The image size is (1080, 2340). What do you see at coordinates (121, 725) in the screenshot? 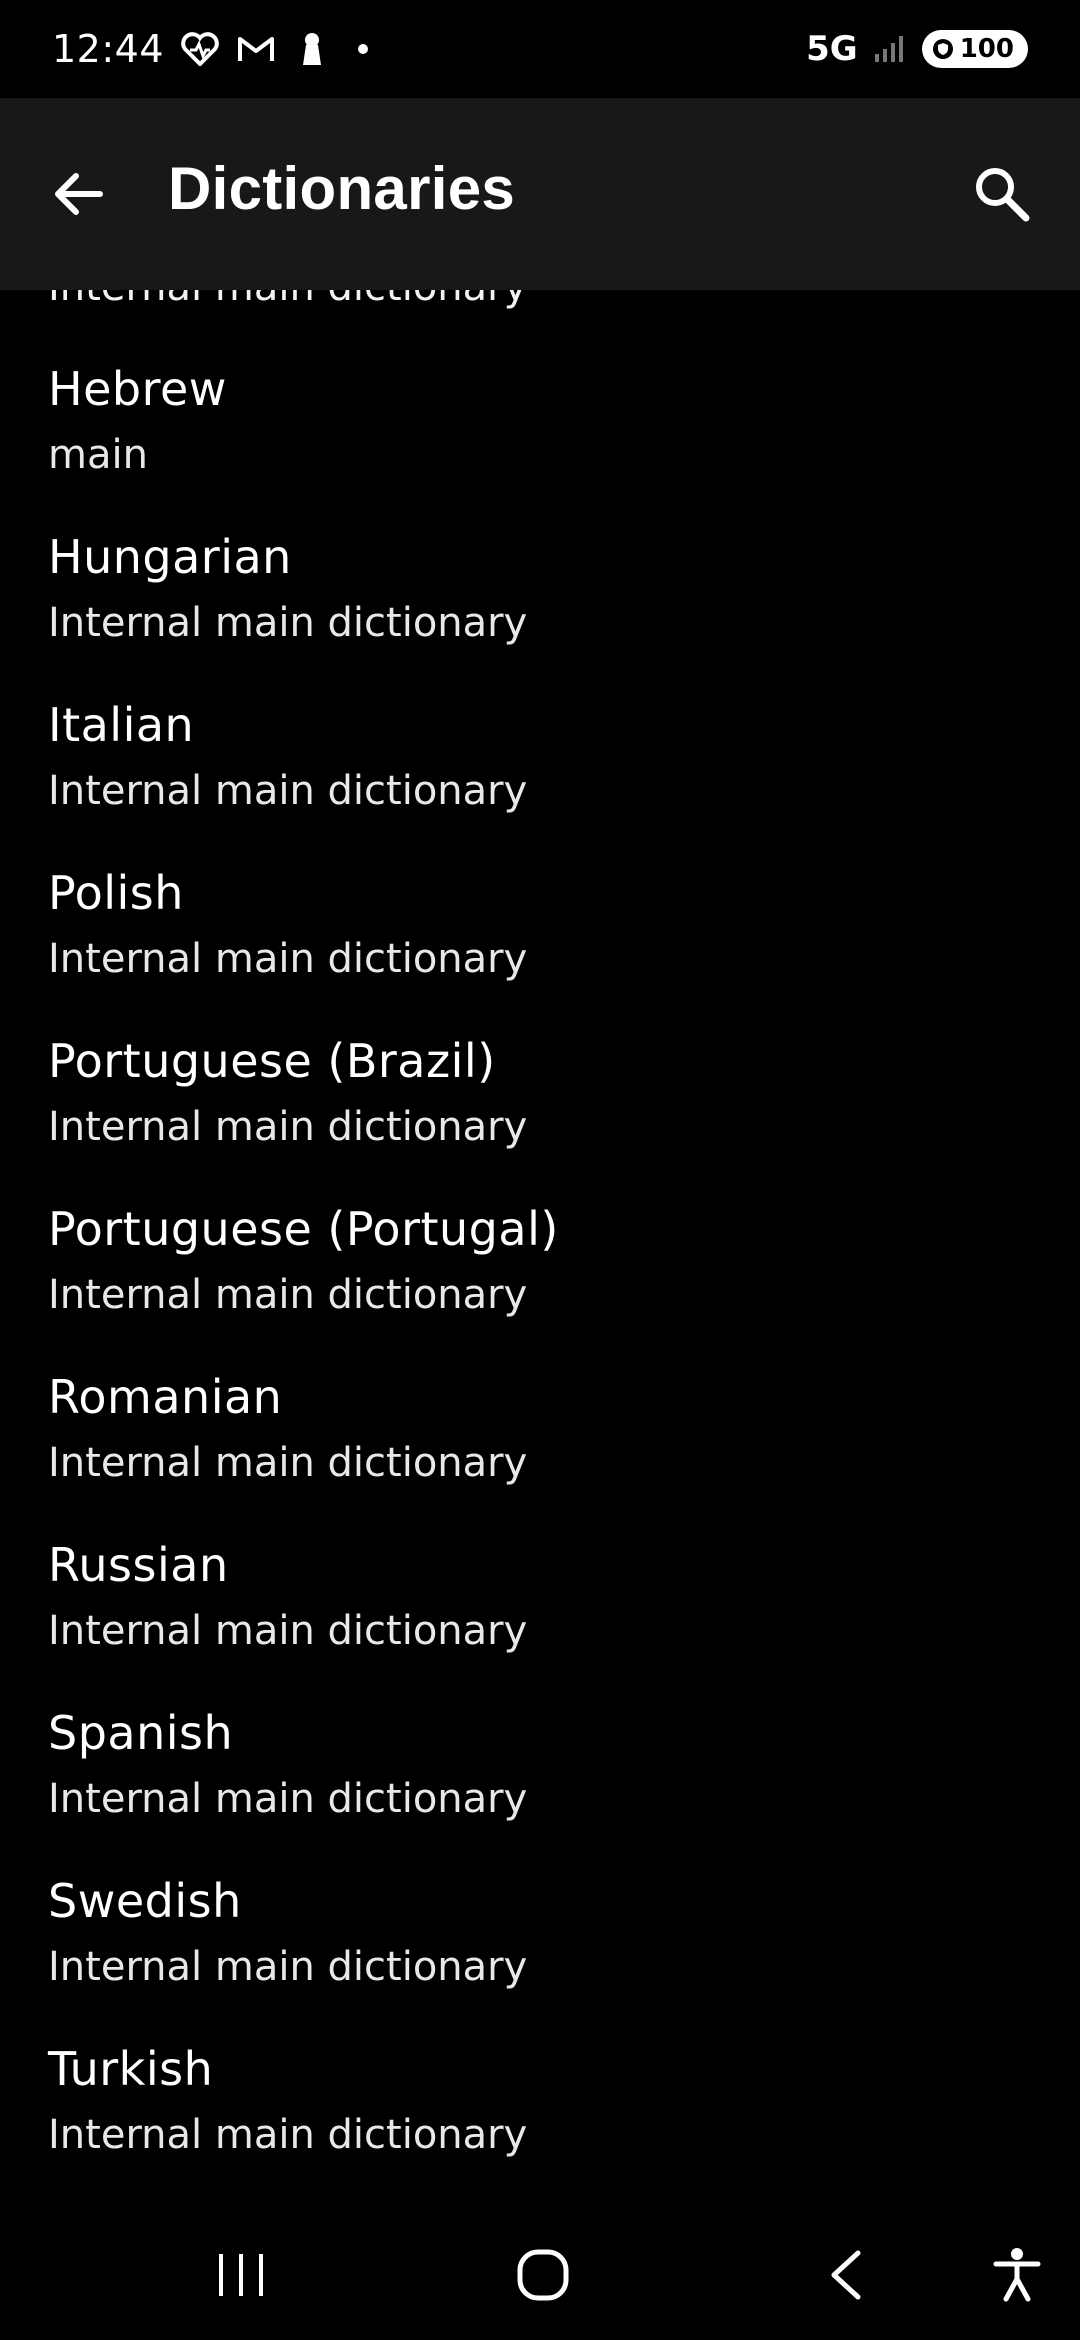
I see `list-item-title: Italian` at bounding box center [121, 725].